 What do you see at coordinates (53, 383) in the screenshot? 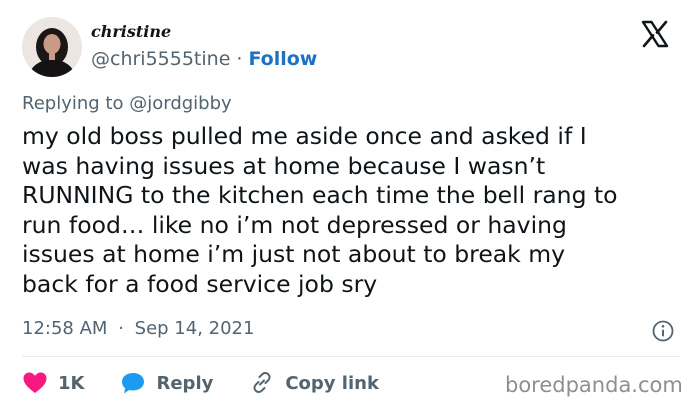
I see `like-button: 1K` at bounding box center [53, 383].